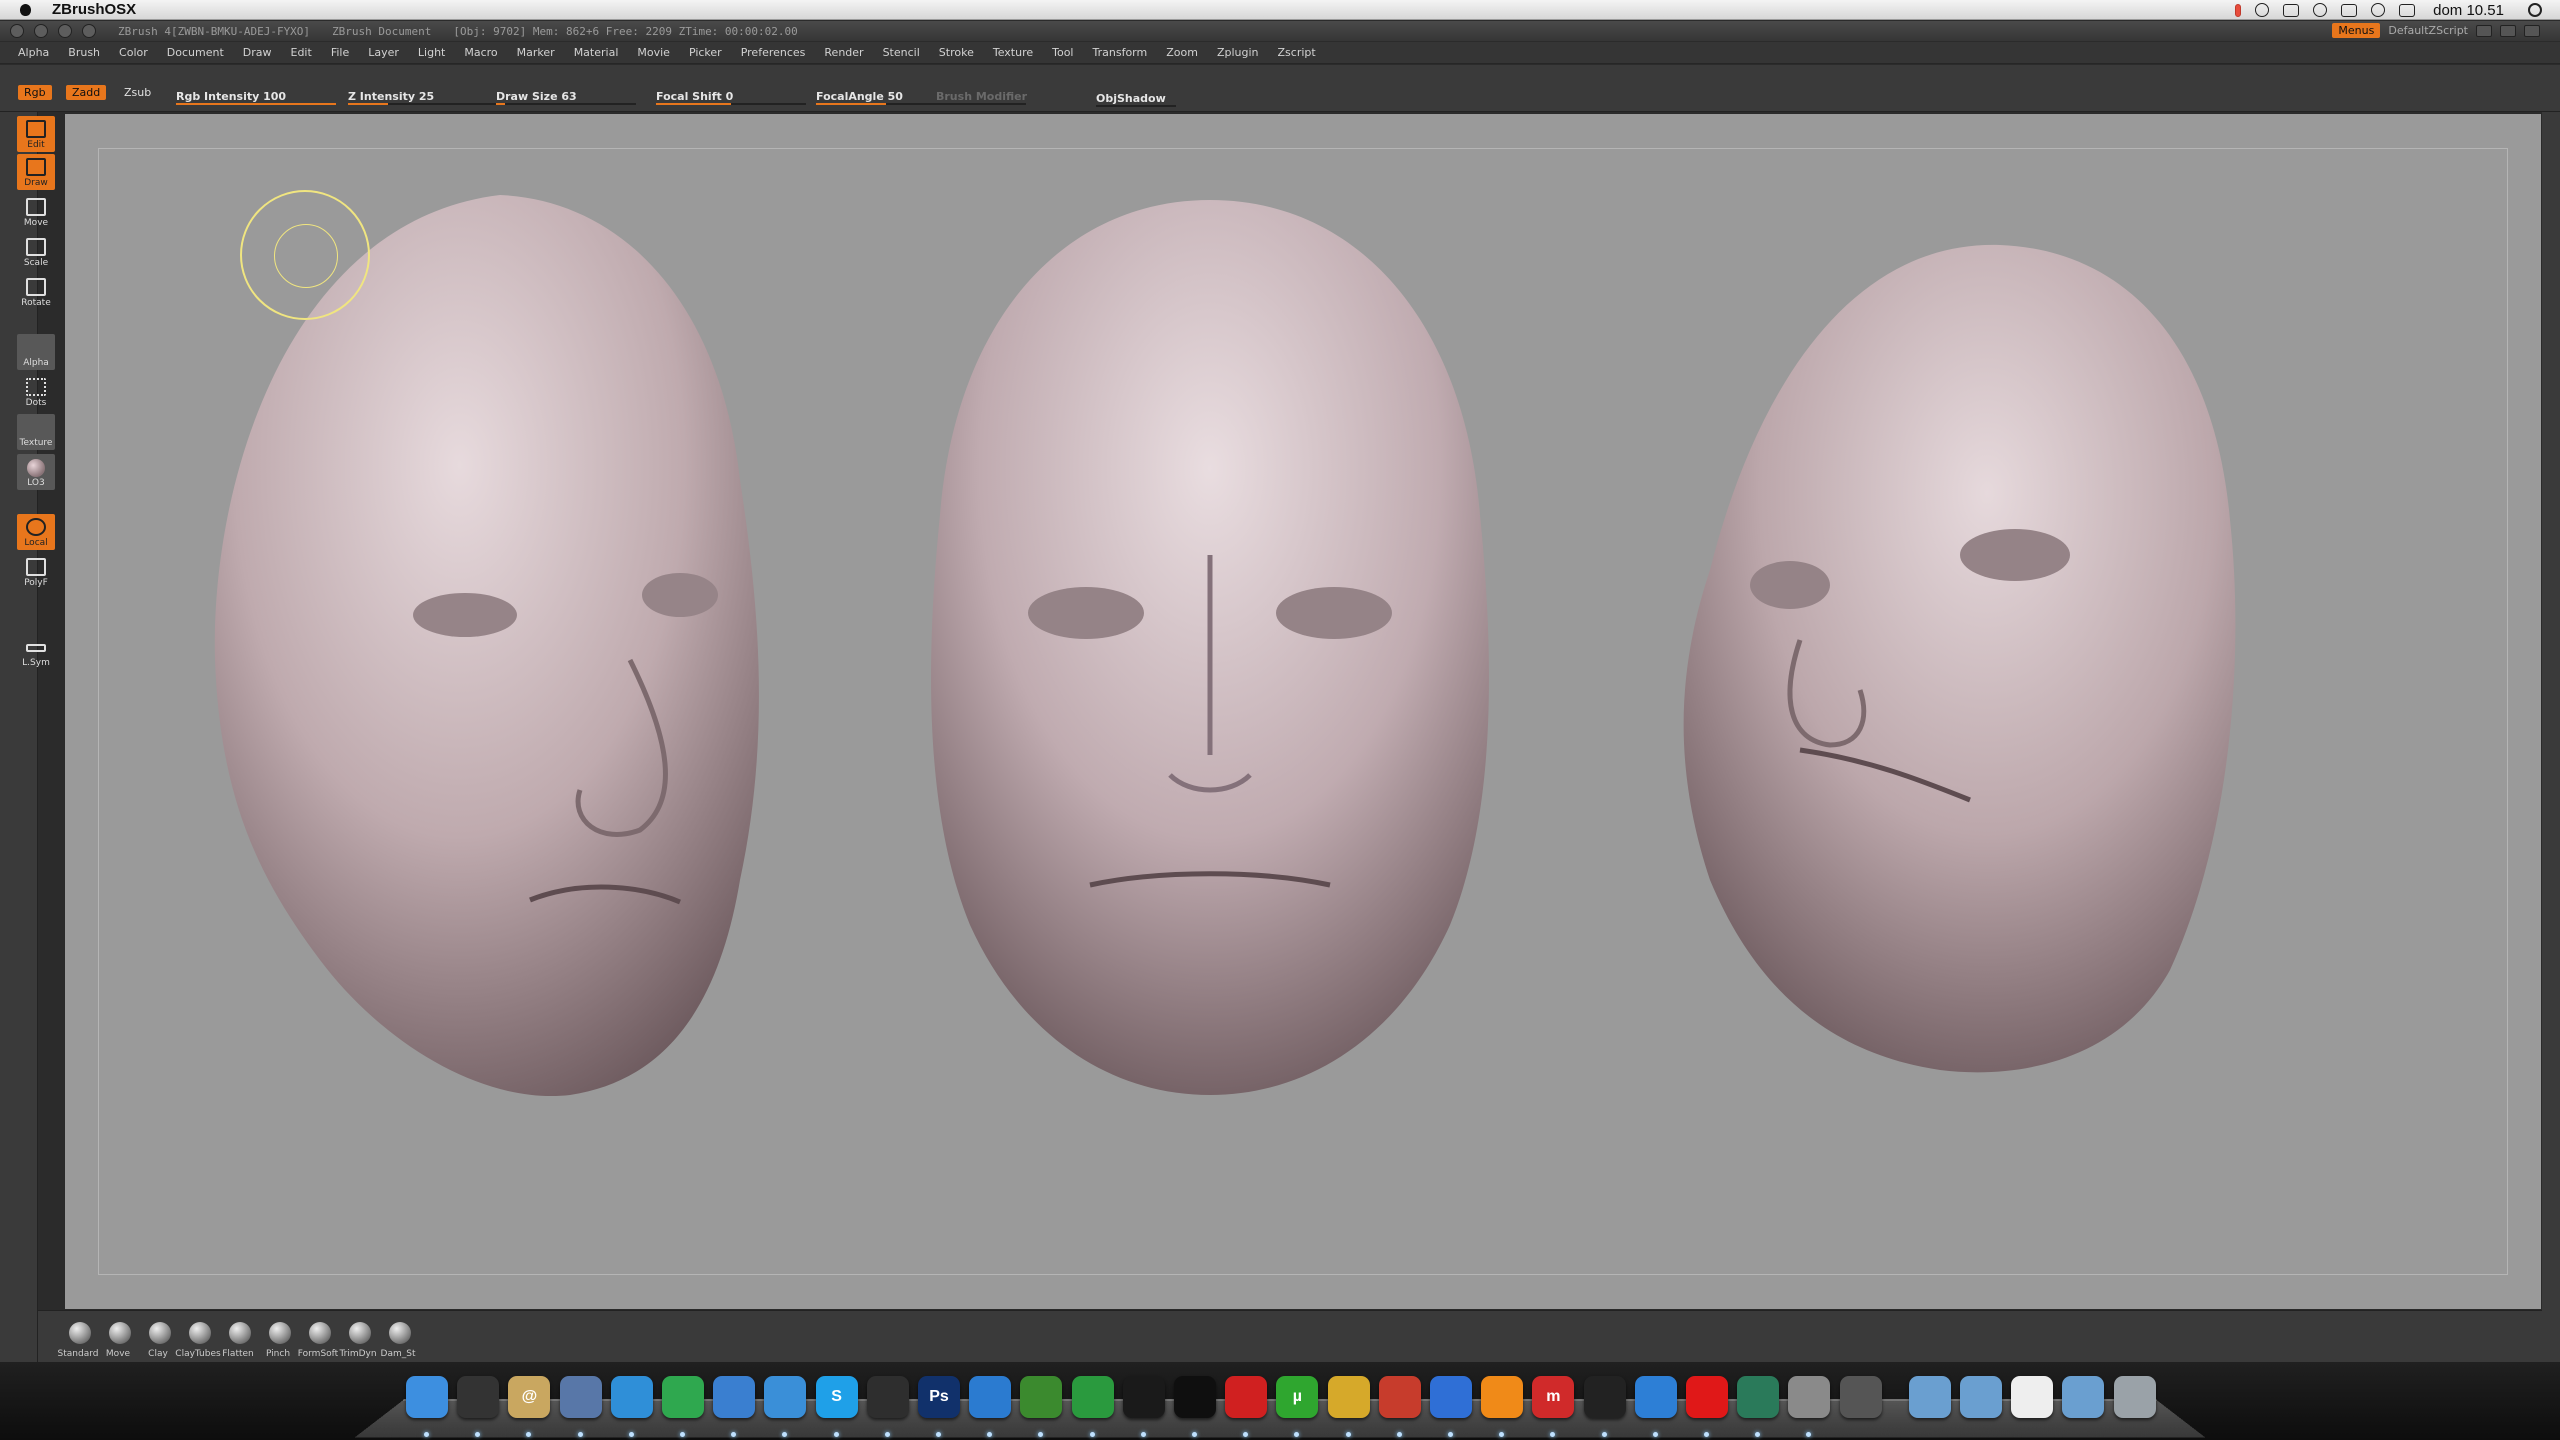 The height and width of the screenshot is (1440, 2560). Describe the element at coordinates (1297, 52) in the screenshot. I see `menu-zscript: Zscript` at that location.